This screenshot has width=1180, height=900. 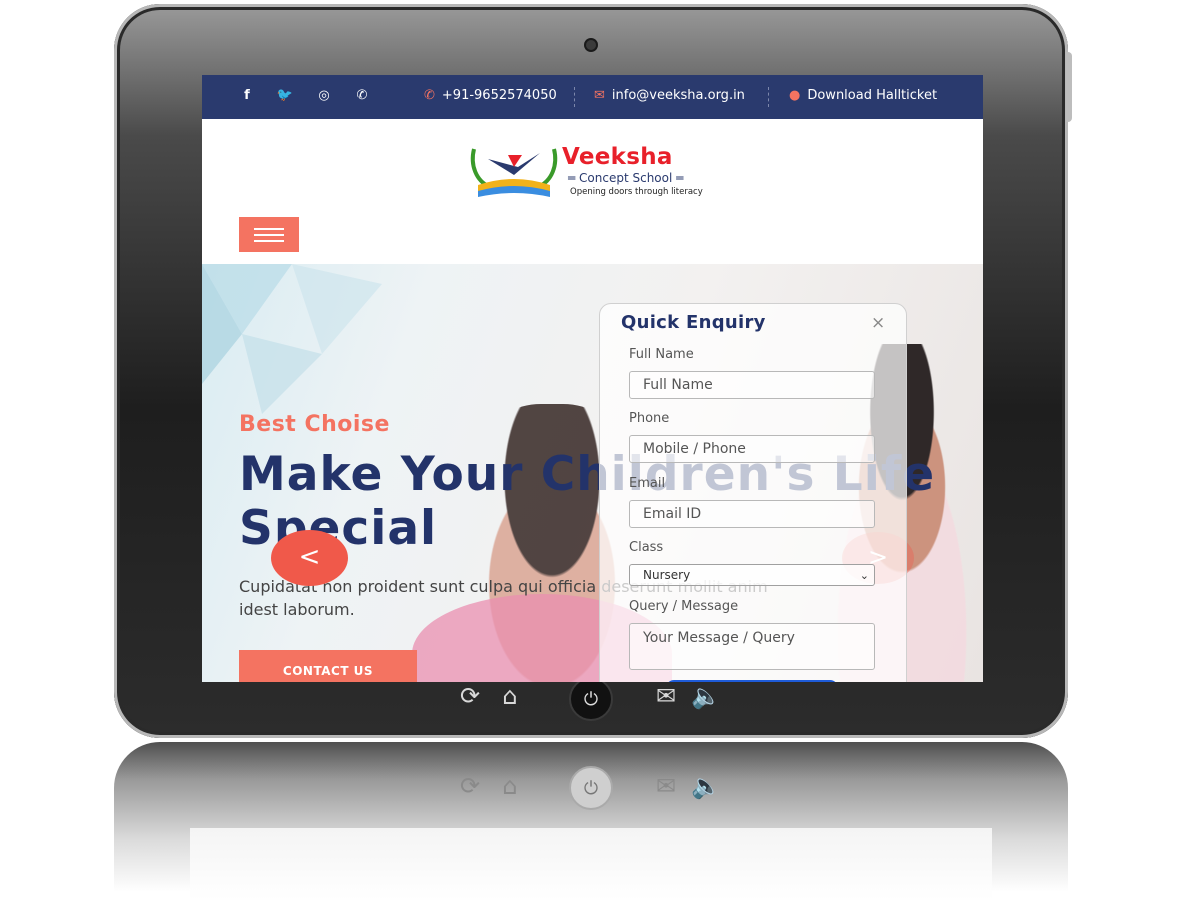 What do you see at coordinates (686, 786) in the screenshot?
I see `reflection-controls-right: ✉ 🔈` at bounding box center [686, 786].